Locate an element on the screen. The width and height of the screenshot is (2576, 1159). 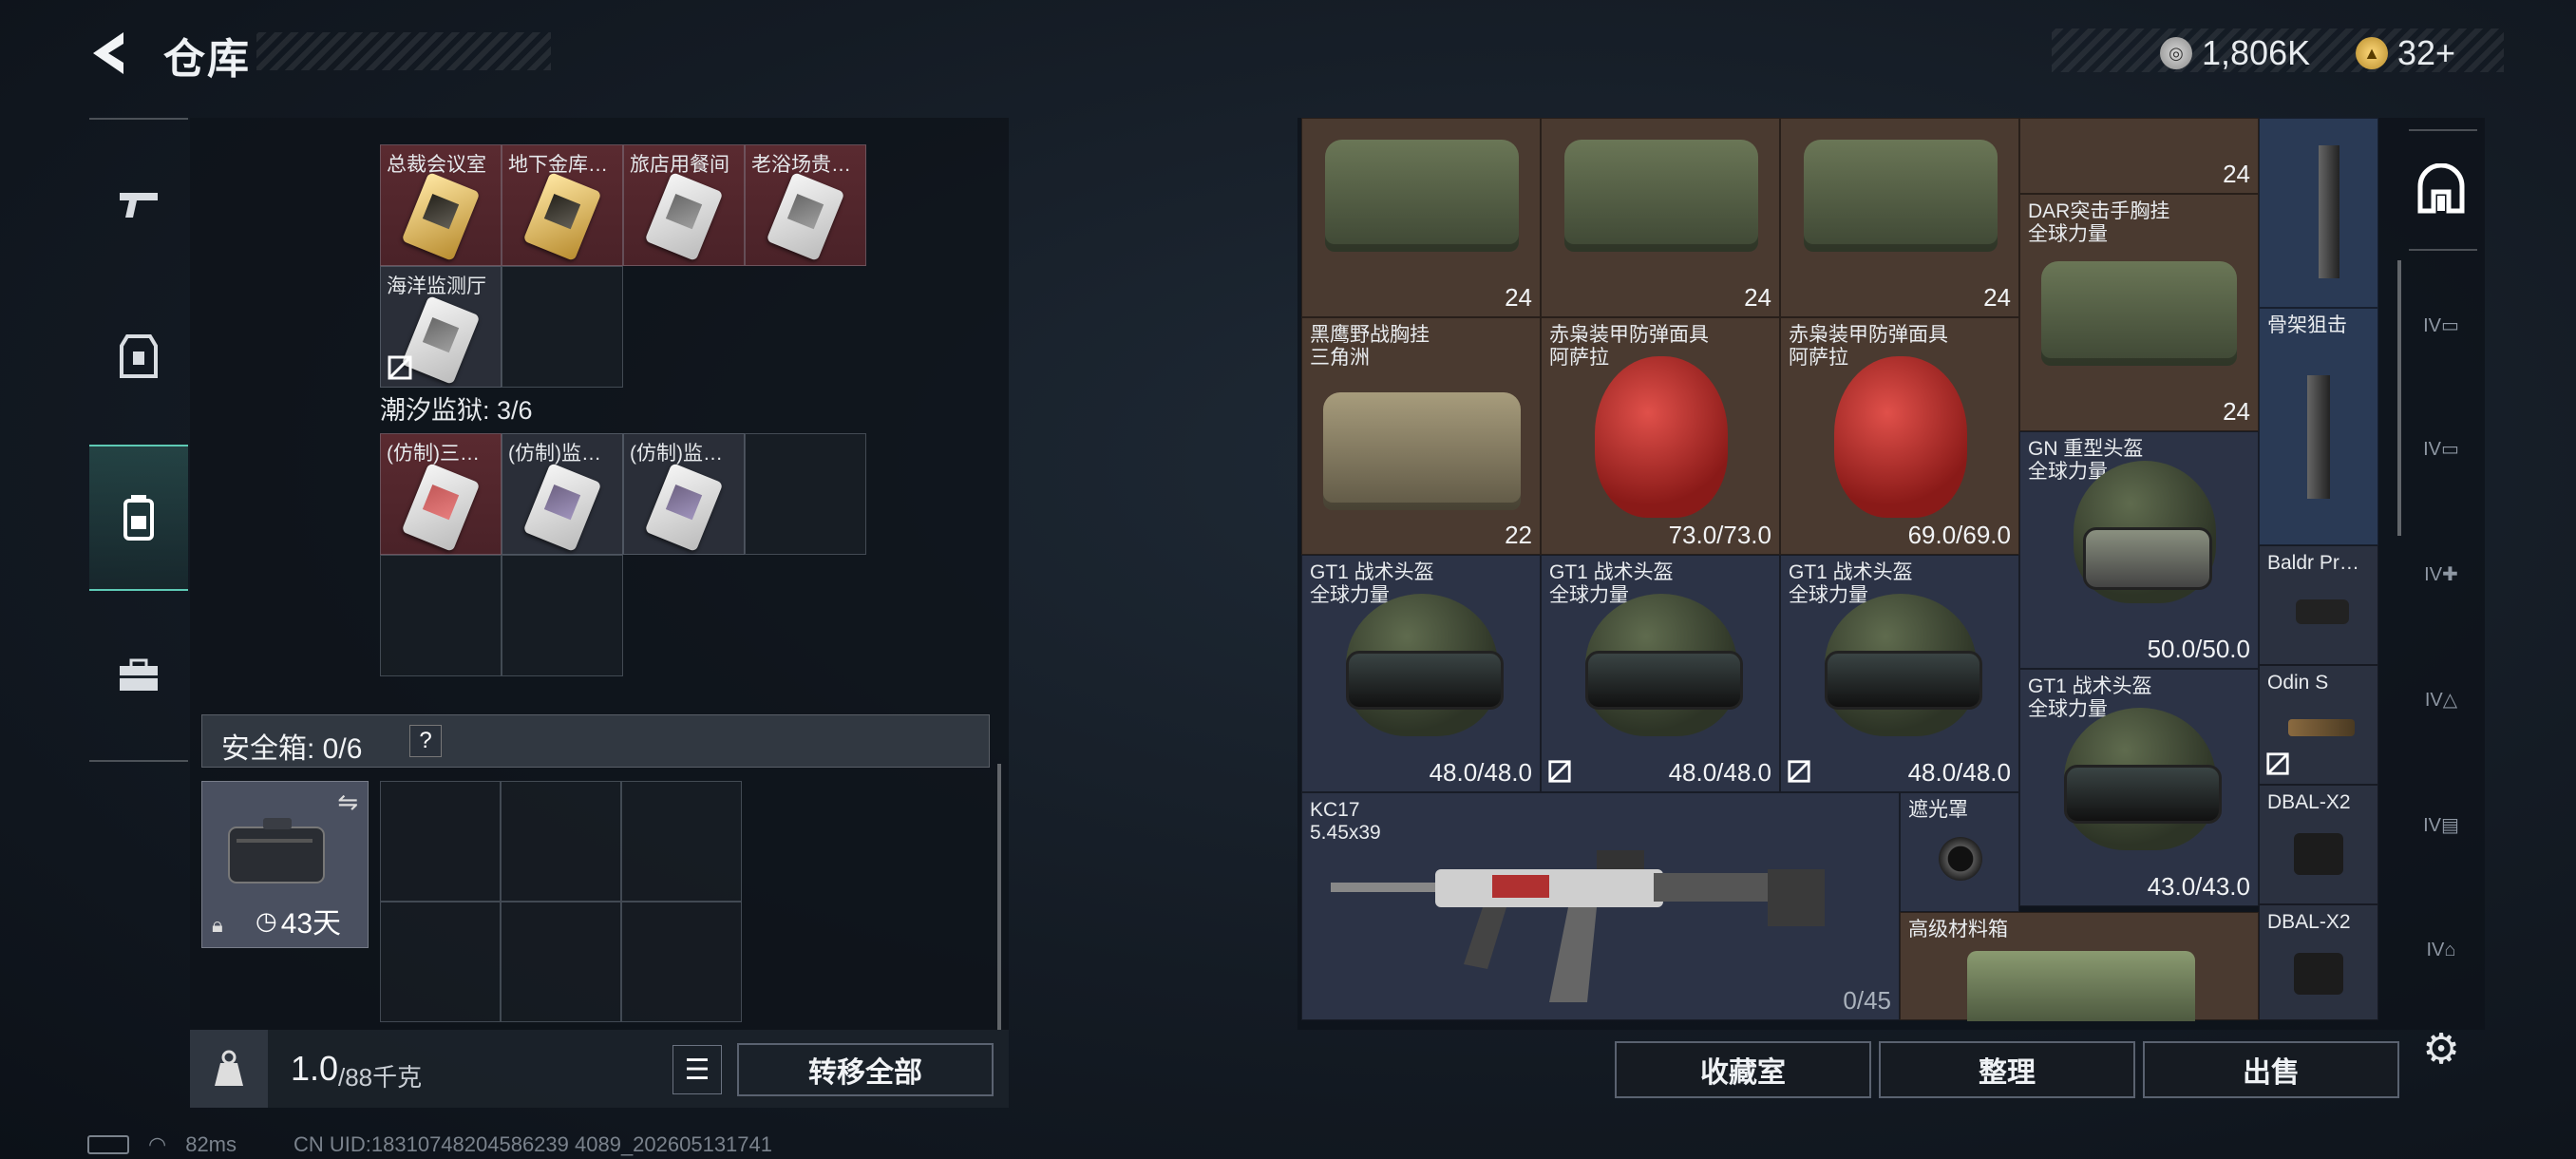
safe-box-grid is located at coordinates (561, 901).